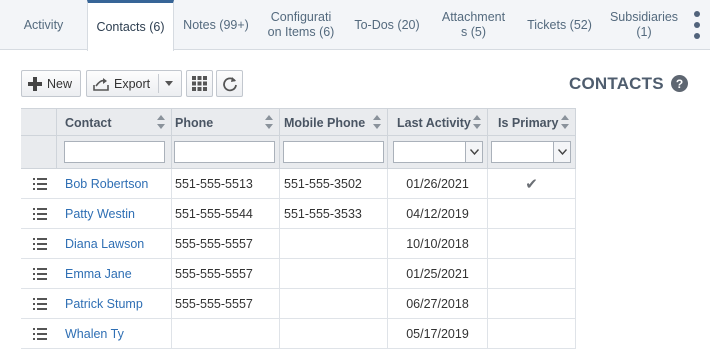  What do you see at coordinates (679, 83) in the screenshot?
I see `help-icon: ?` at bounding box center [679, 83].